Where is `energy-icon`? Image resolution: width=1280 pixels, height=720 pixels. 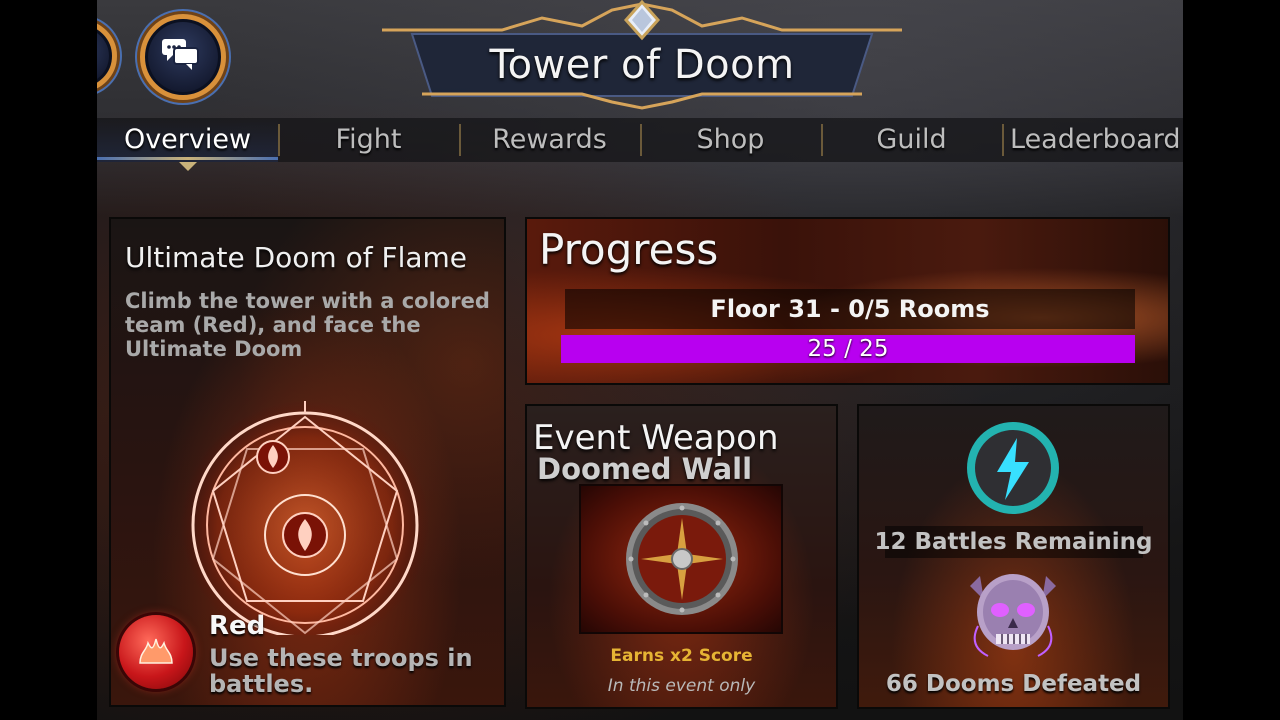
energy-icon is located at coordinates (1013, 468).